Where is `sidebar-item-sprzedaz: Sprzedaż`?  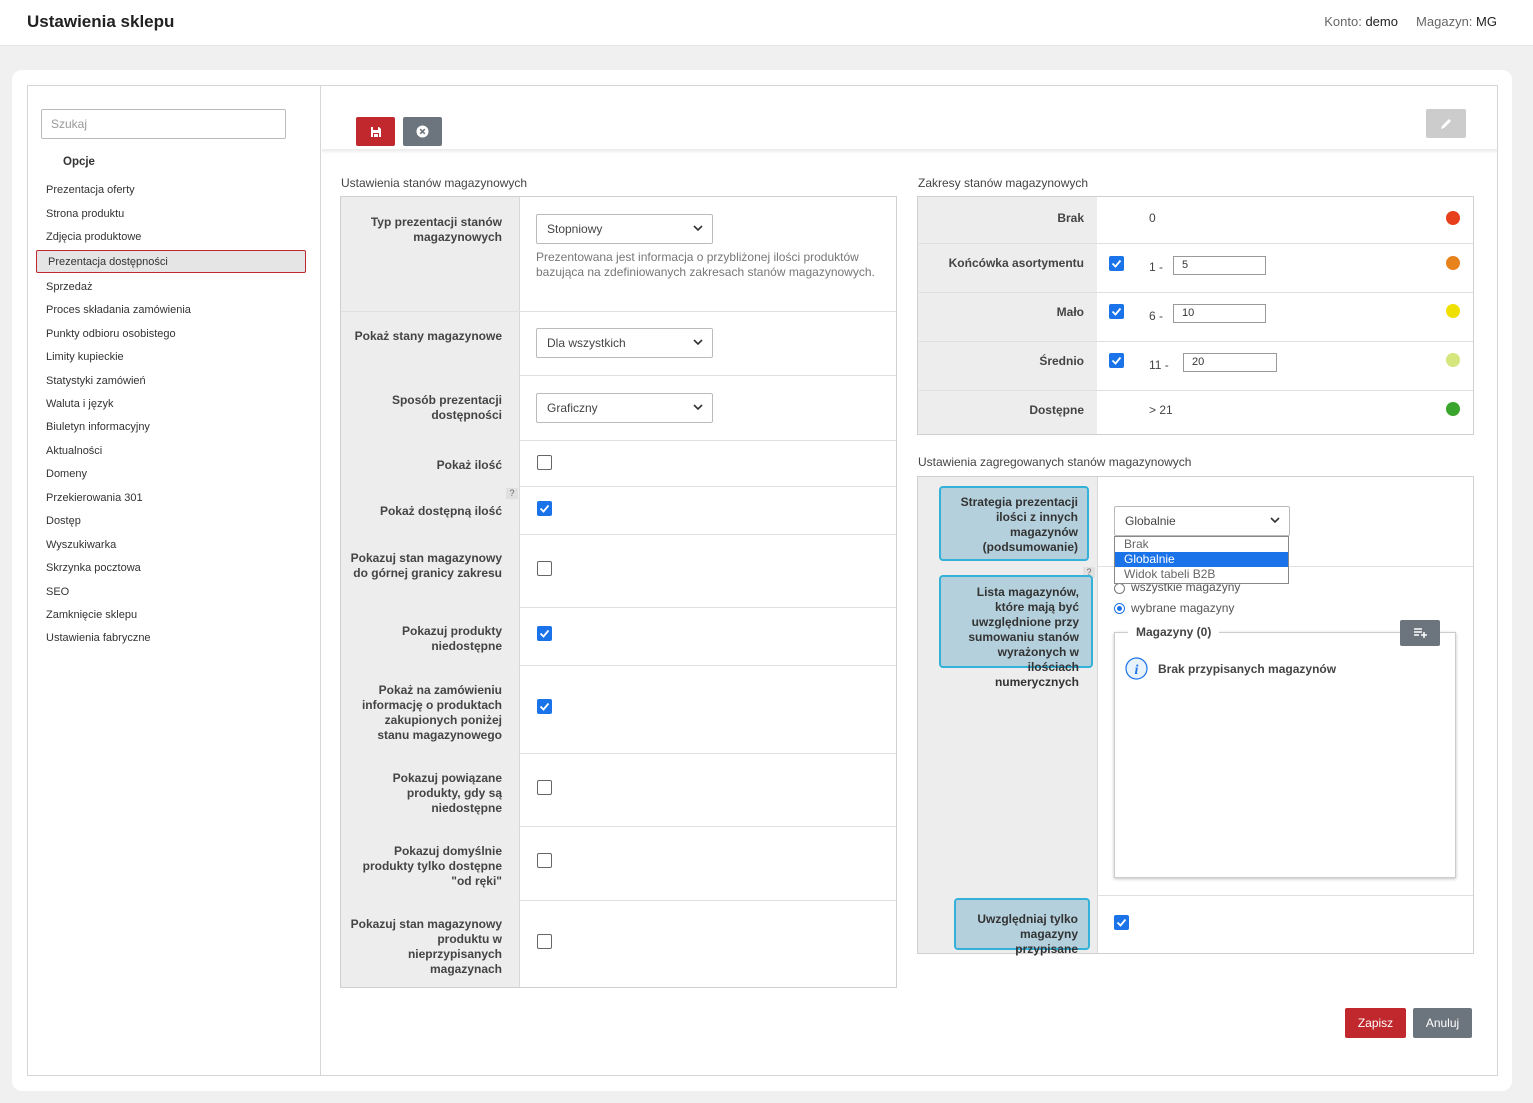
sidebar-item-sprzedaz: Sprzedaż is located at coordinates (69, 287).